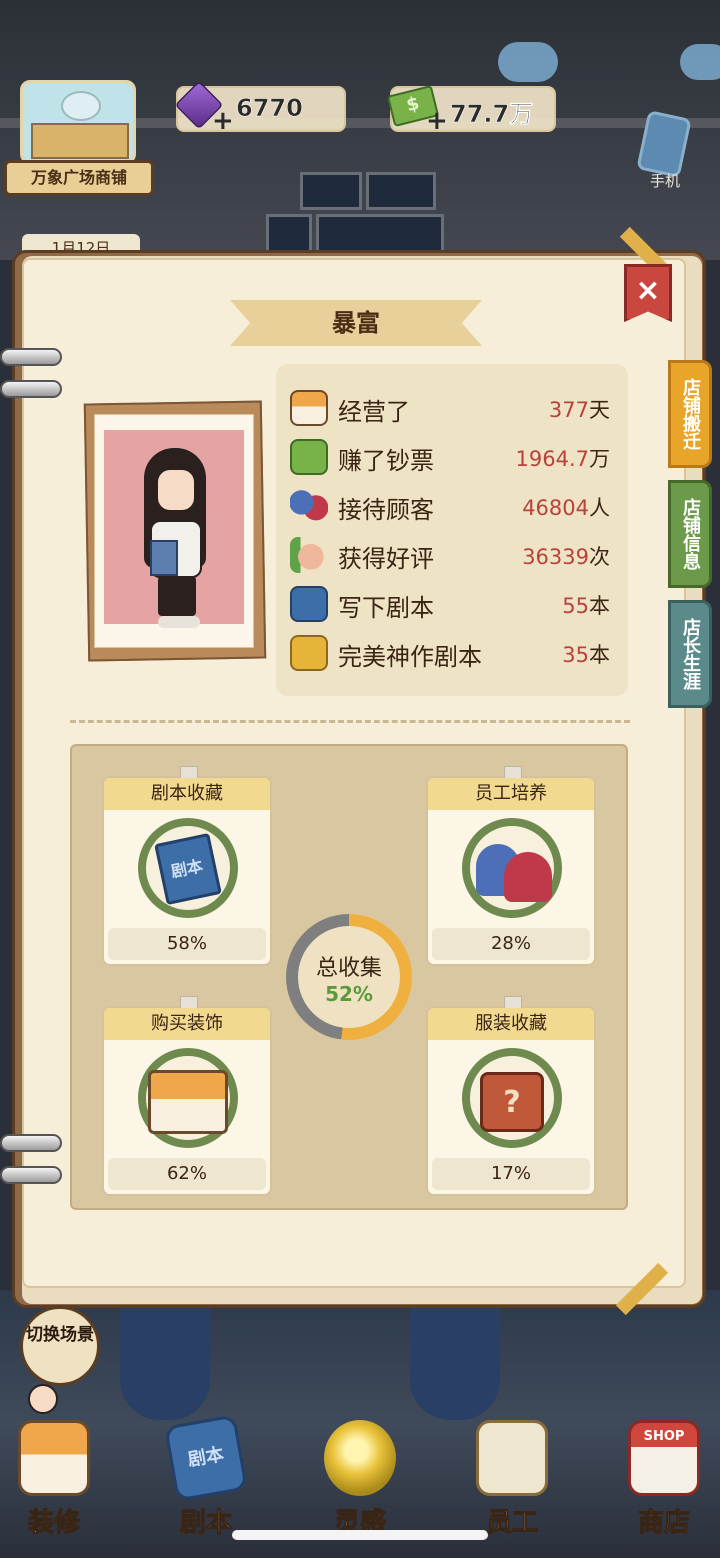  What do you see at coordinates (586, 606) in the screenshot?
I see `stat-value: 55本` at bounding box center [586, 606].